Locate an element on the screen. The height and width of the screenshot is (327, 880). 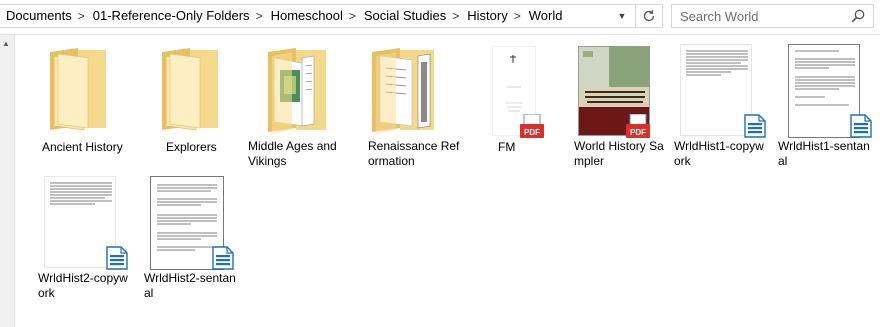
breadcrumb-history: History is located at coordinates (485, 16).